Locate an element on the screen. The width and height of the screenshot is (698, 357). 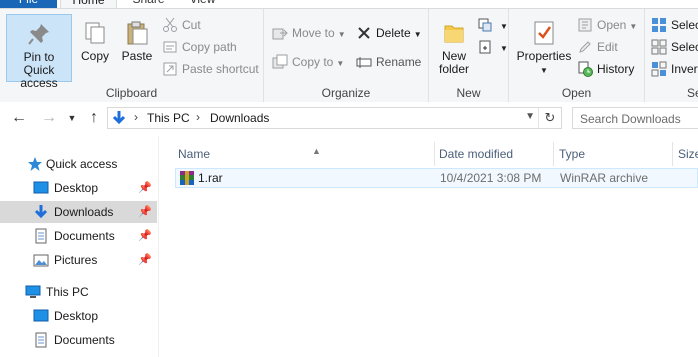
nav-label: Desktop is located at coordinates (76, 188).